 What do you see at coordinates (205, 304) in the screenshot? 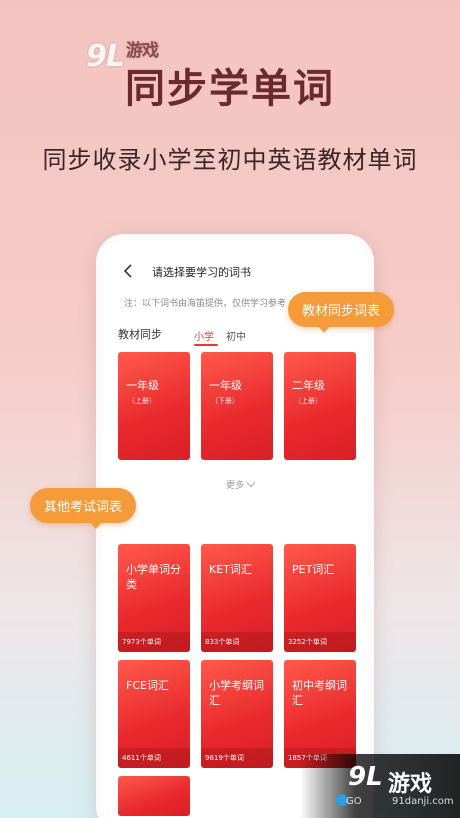
I see `notice-text: 注：以下词书由海笛提供，仅供学习参考` at bounding box center [205, 304].